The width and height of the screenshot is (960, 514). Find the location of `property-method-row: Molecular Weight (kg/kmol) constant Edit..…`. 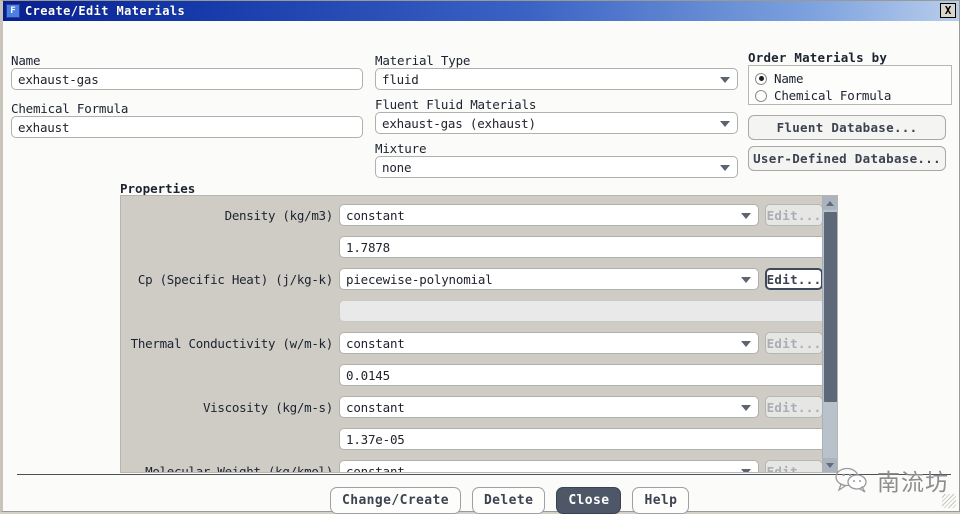

property-method-row: Molecular Weight (kg/kmol) constant Edit..… is located at coordinates (484, 466).